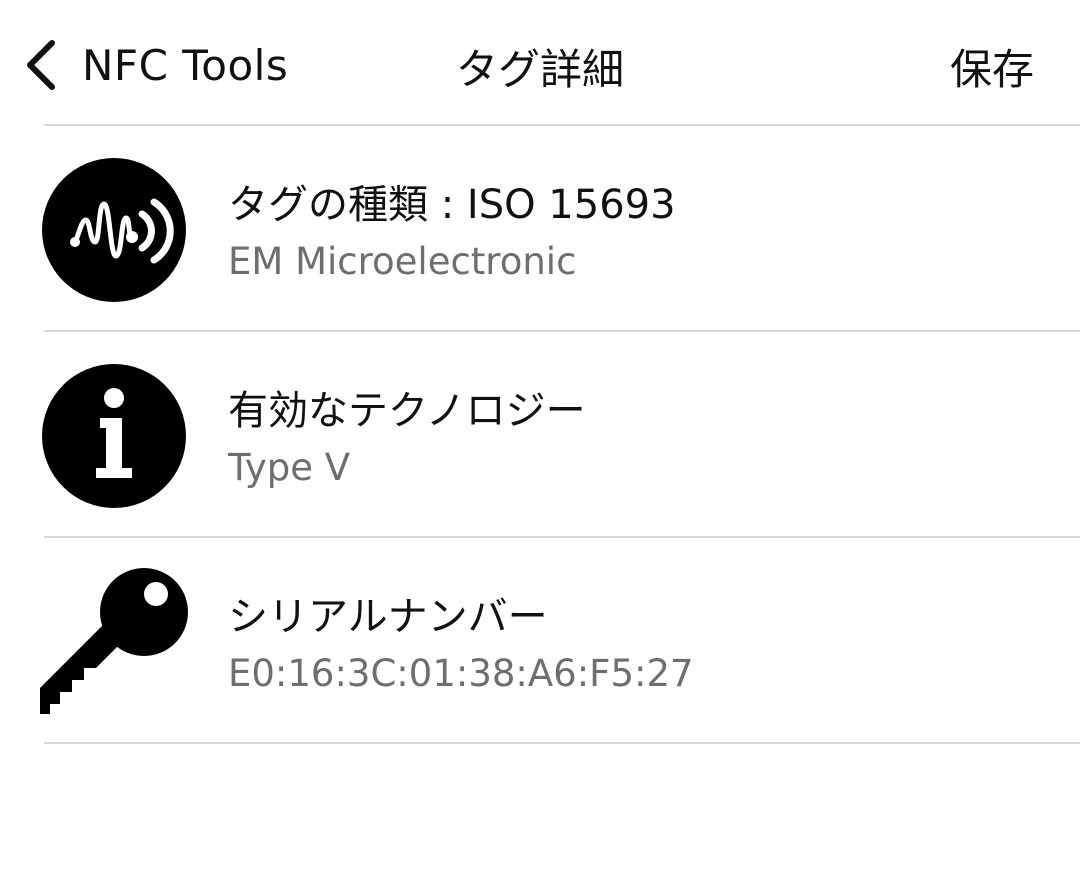 The image size is (1080, 871). What do you see at coordinates (461, 673) in the screenshot?
I see `serial-number-value: E0:16:3C:01:38:A6:F5:27` at bounding box center [461, 673].